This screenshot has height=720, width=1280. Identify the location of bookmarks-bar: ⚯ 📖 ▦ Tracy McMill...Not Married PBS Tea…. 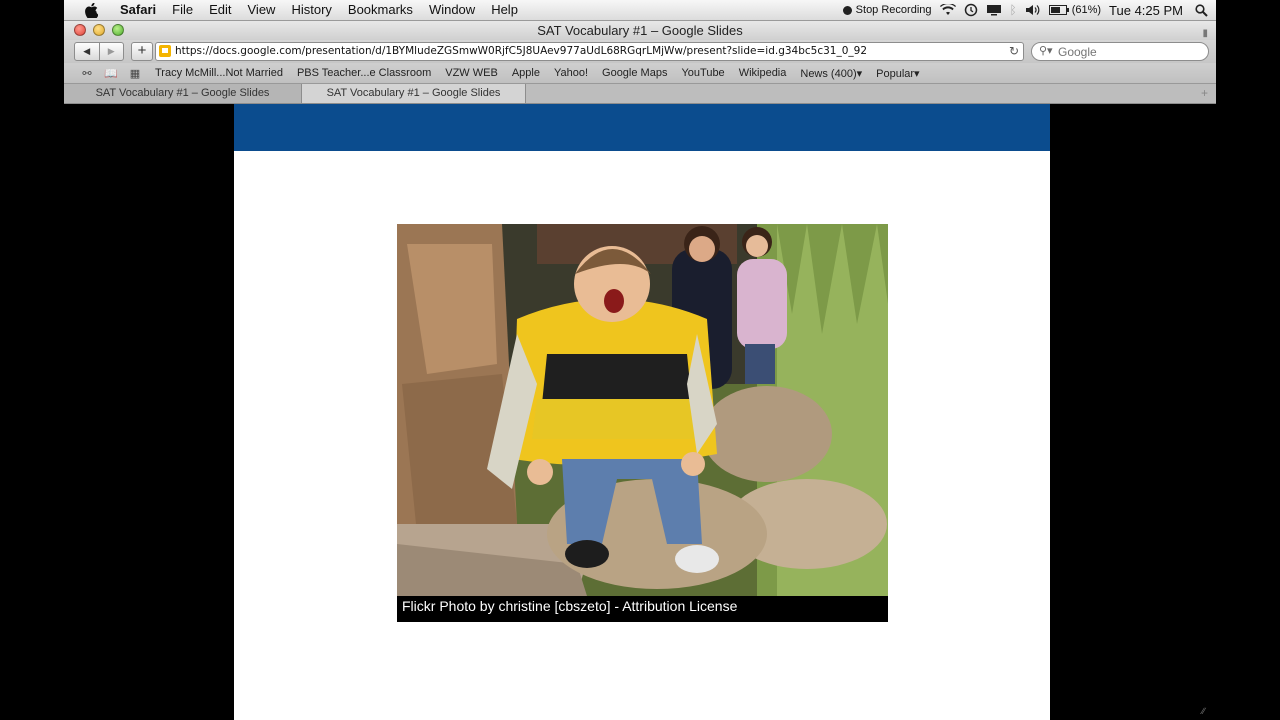
(640, 73).